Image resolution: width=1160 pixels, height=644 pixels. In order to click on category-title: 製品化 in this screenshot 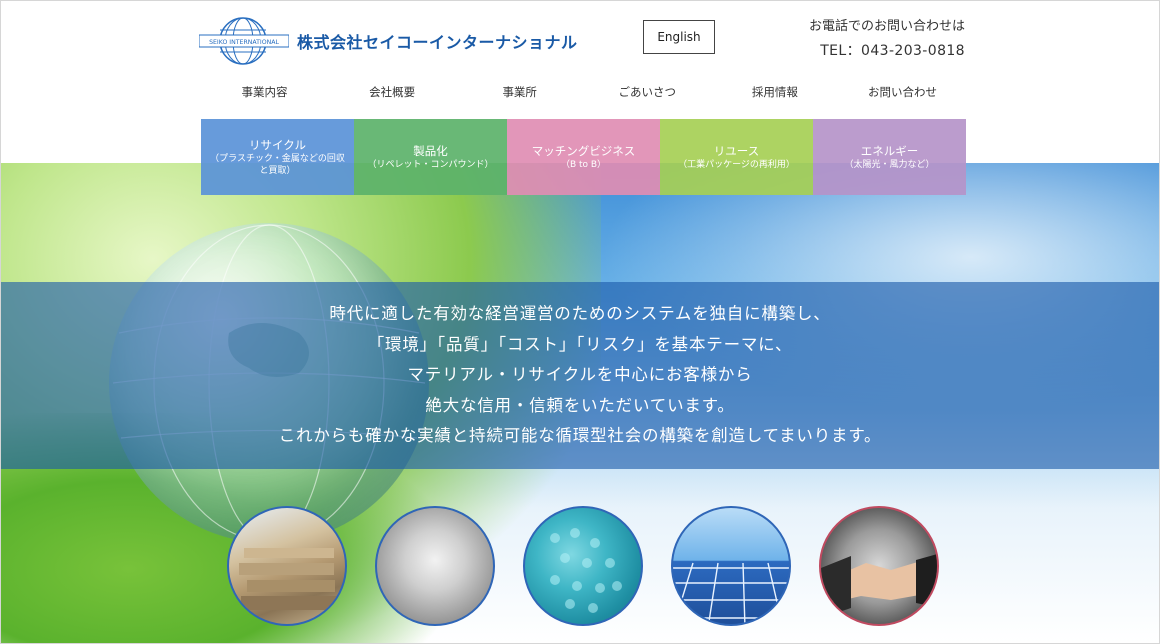, I will do `click(430, 150)`.